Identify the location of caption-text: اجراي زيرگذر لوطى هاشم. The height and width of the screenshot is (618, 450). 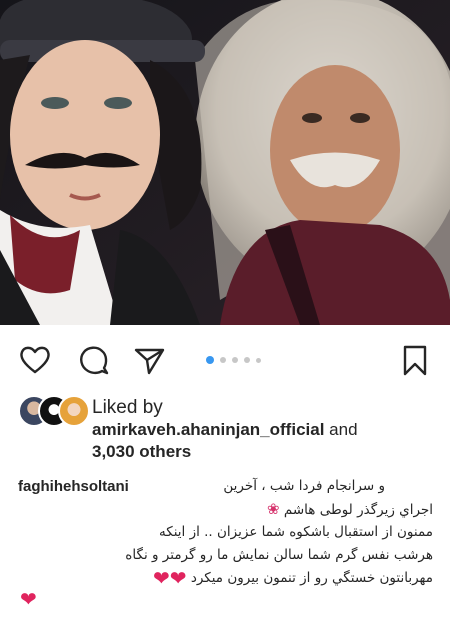
(358, 510).